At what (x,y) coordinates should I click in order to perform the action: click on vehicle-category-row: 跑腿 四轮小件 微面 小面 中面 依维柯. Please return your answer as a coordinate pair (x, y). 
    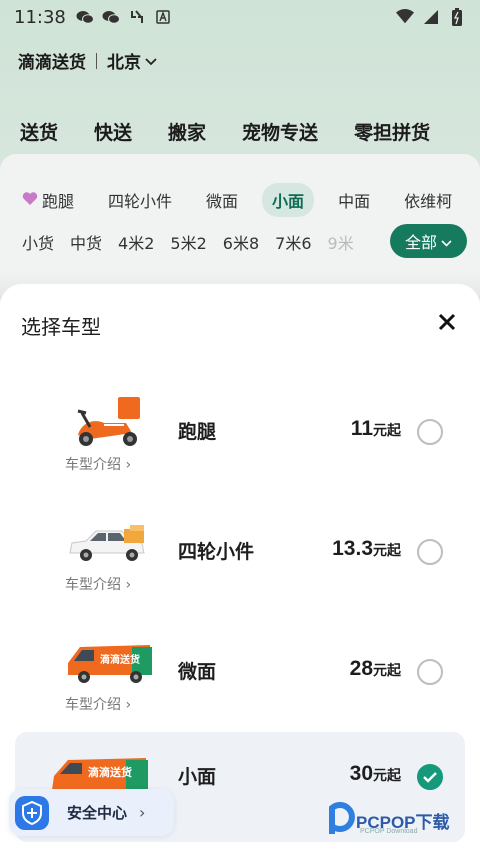
    Looking at the image, I should click on (242, 200).